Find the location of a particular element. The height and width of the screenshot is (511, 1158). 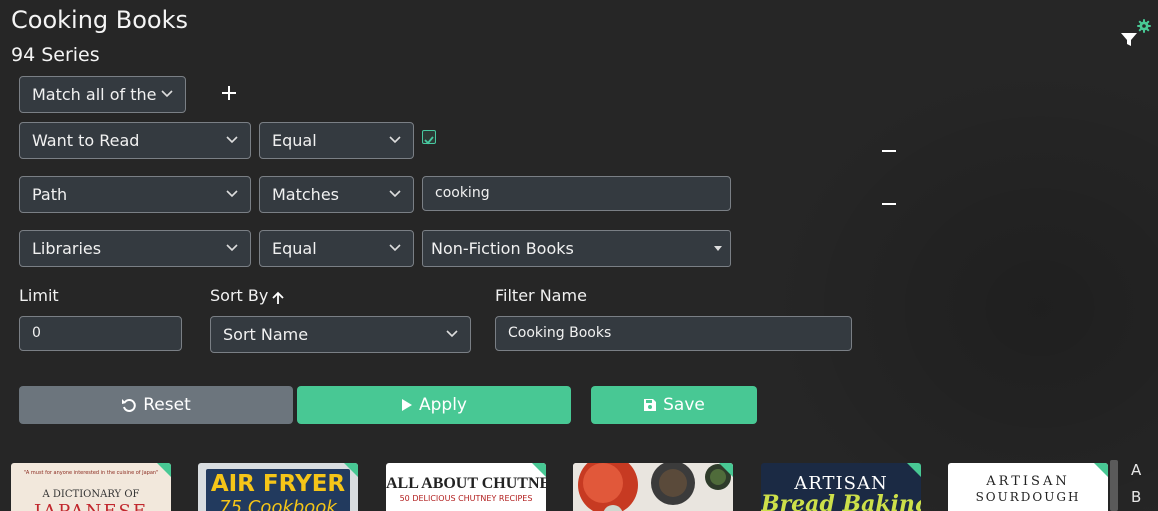

check-icon is located at coordinates (429, 140).